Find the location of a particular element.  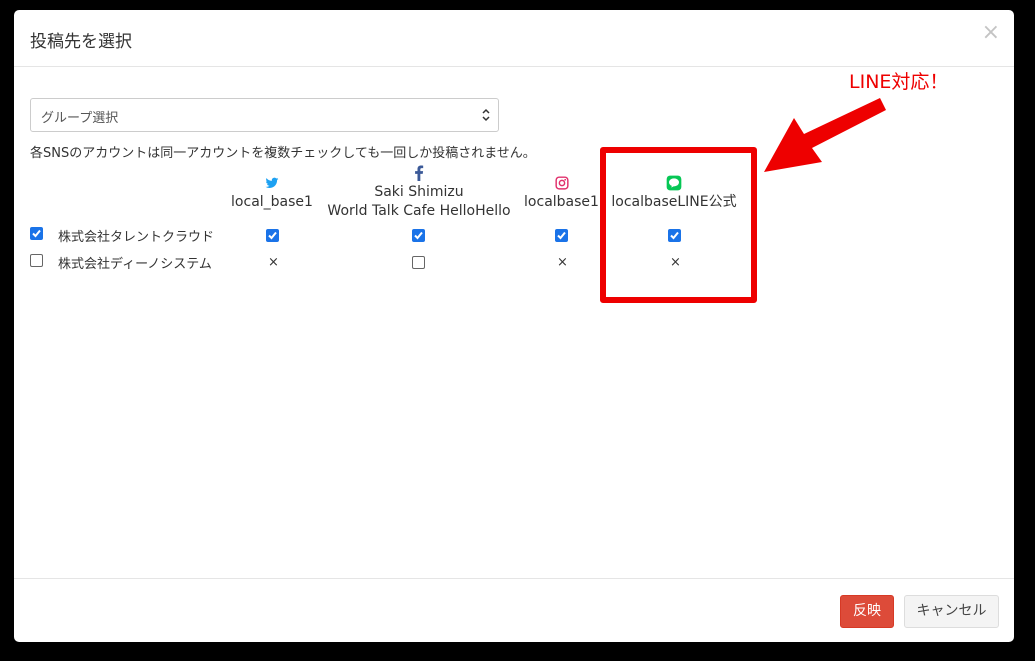

annotation-text: LINE対応！ is located at coordinates (899, 82).